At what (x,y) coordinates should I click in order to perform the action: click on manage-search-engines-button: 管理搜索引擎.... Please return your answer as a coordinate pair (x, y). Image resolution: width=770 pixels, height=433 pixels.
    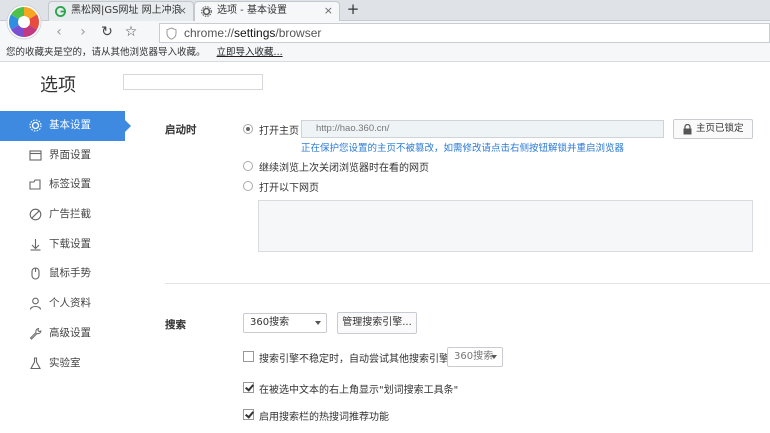
    Looking at the image, I should click on (377, 323).